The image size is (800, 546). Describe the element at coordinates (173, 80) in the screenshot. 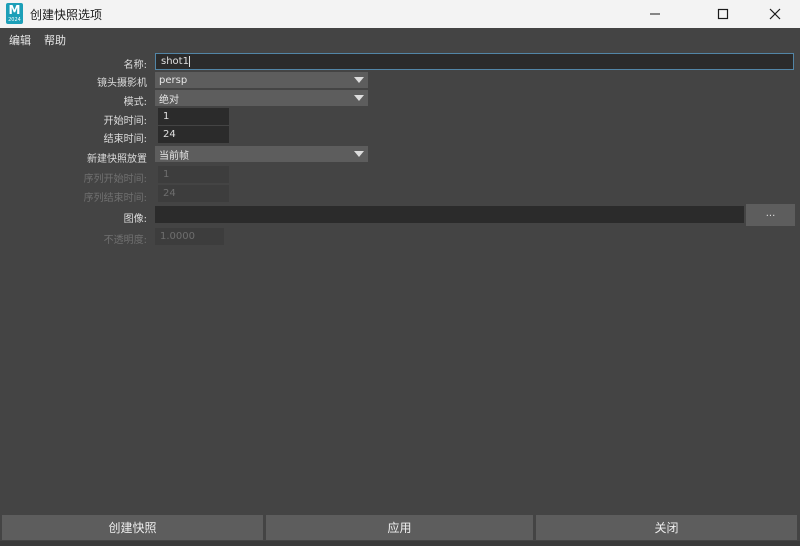

I see `camera-value: persp` at that location.